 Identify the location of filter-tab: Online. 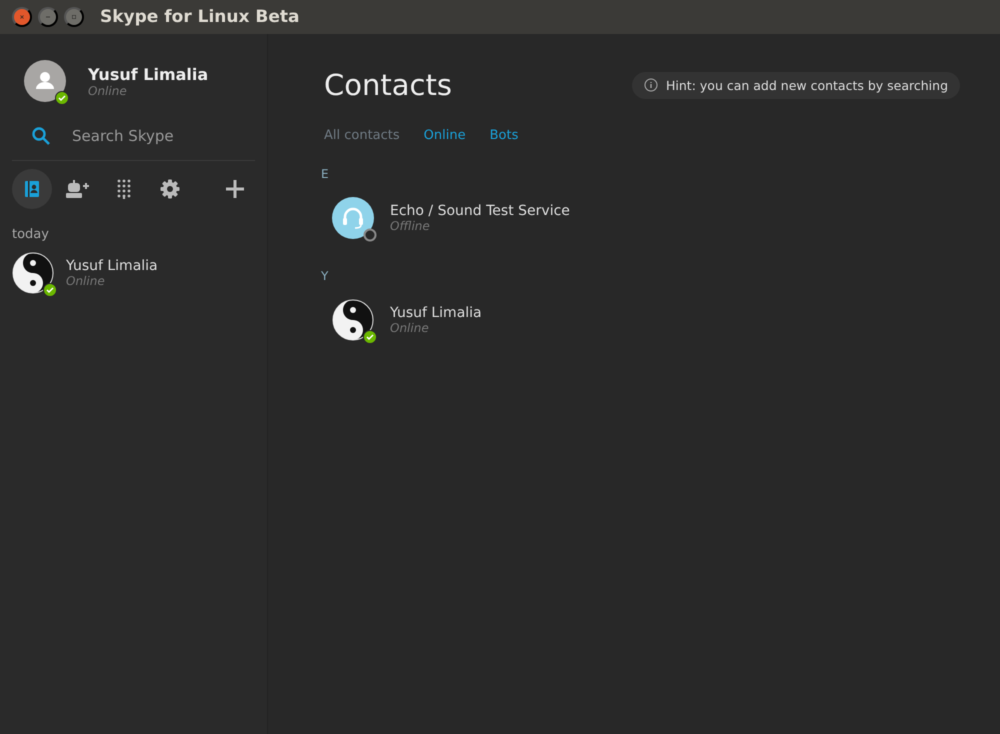
(445, 135).